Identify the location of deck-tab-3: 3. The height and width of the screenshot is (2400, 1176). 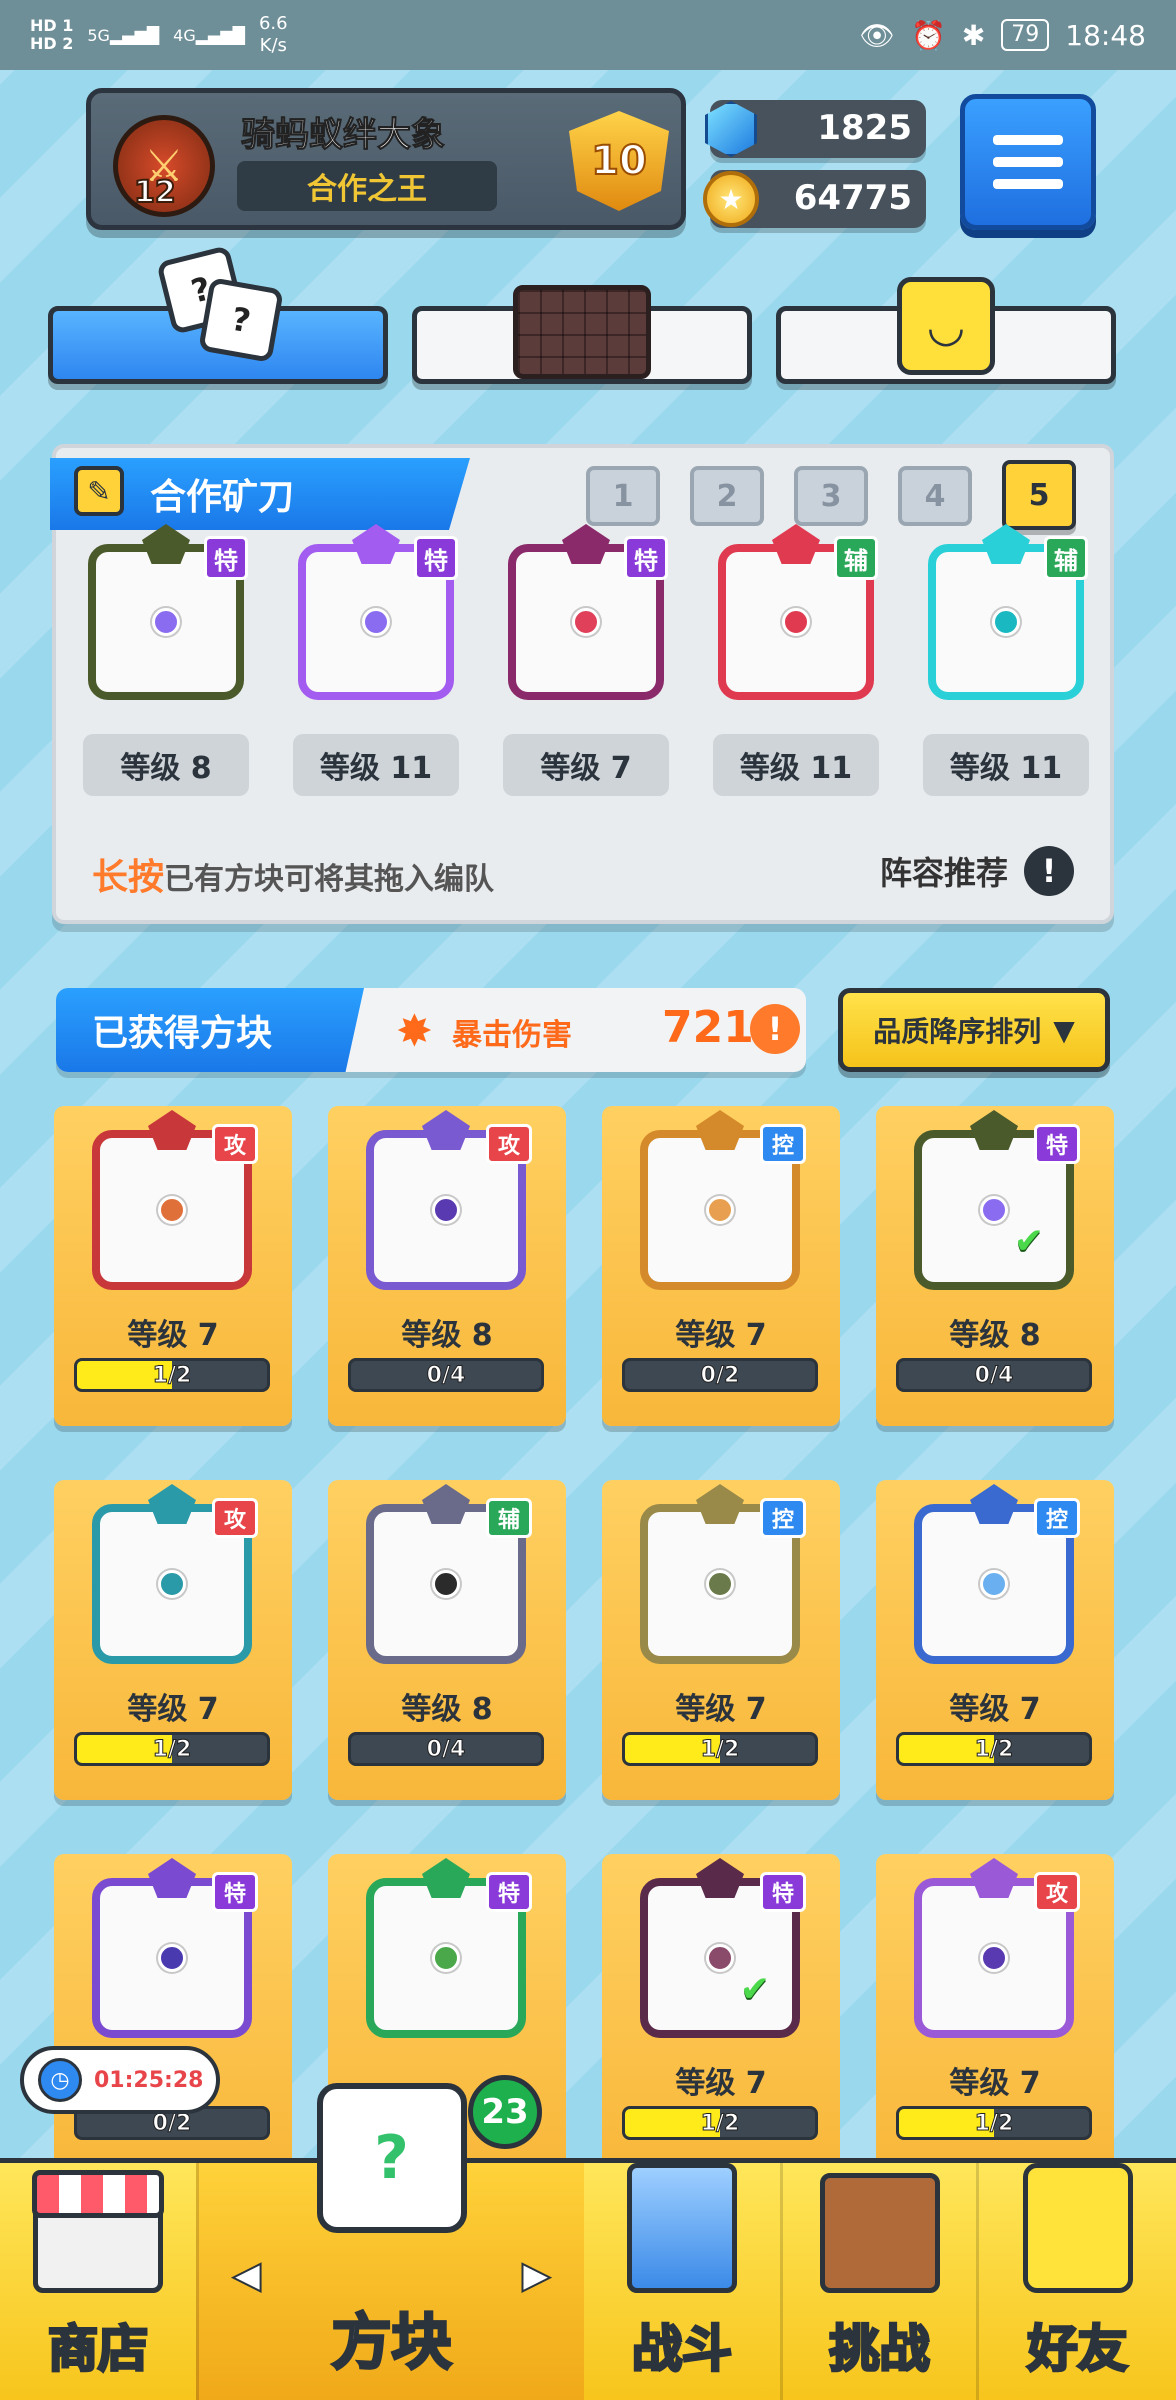
(831, 496).